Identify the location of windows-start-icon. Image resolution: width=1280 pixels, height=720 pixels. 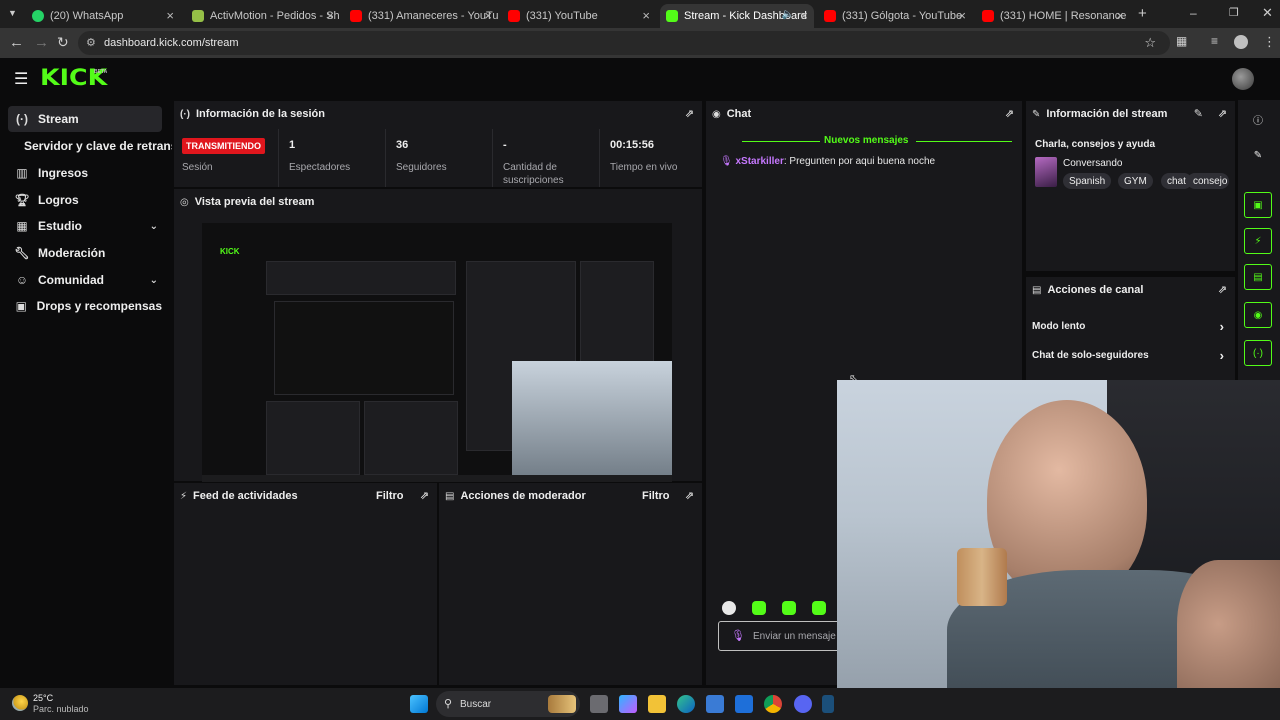
(419, 704).